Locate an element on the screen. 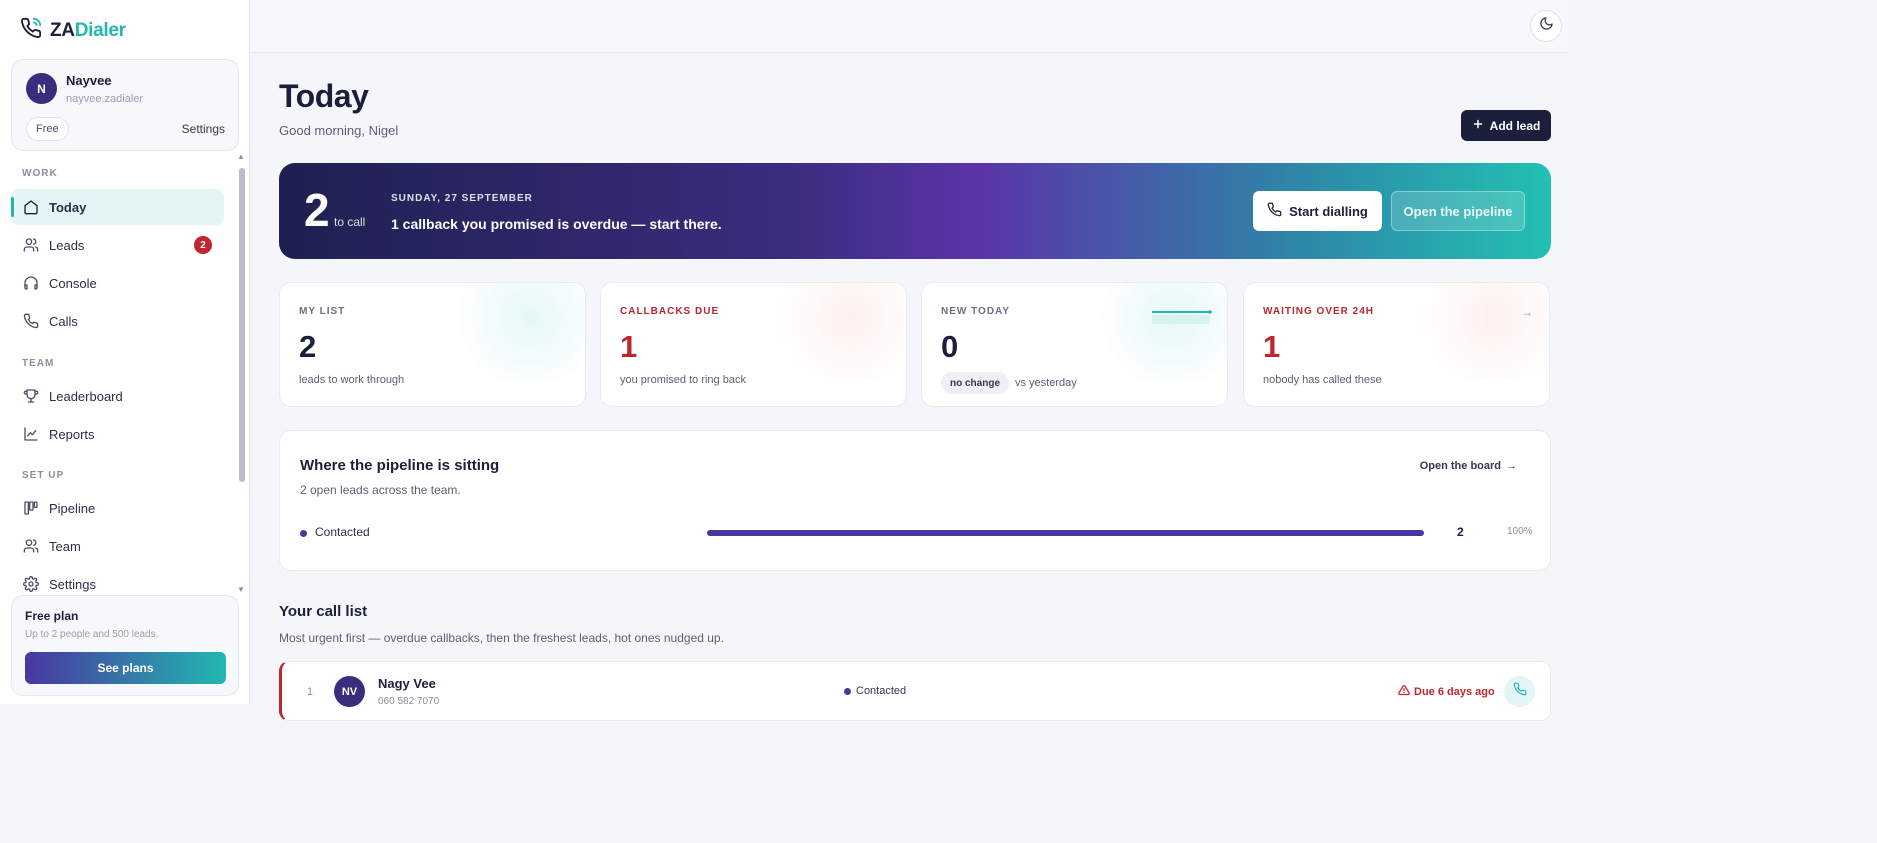  team-icon is located at coordinates (31, 546).